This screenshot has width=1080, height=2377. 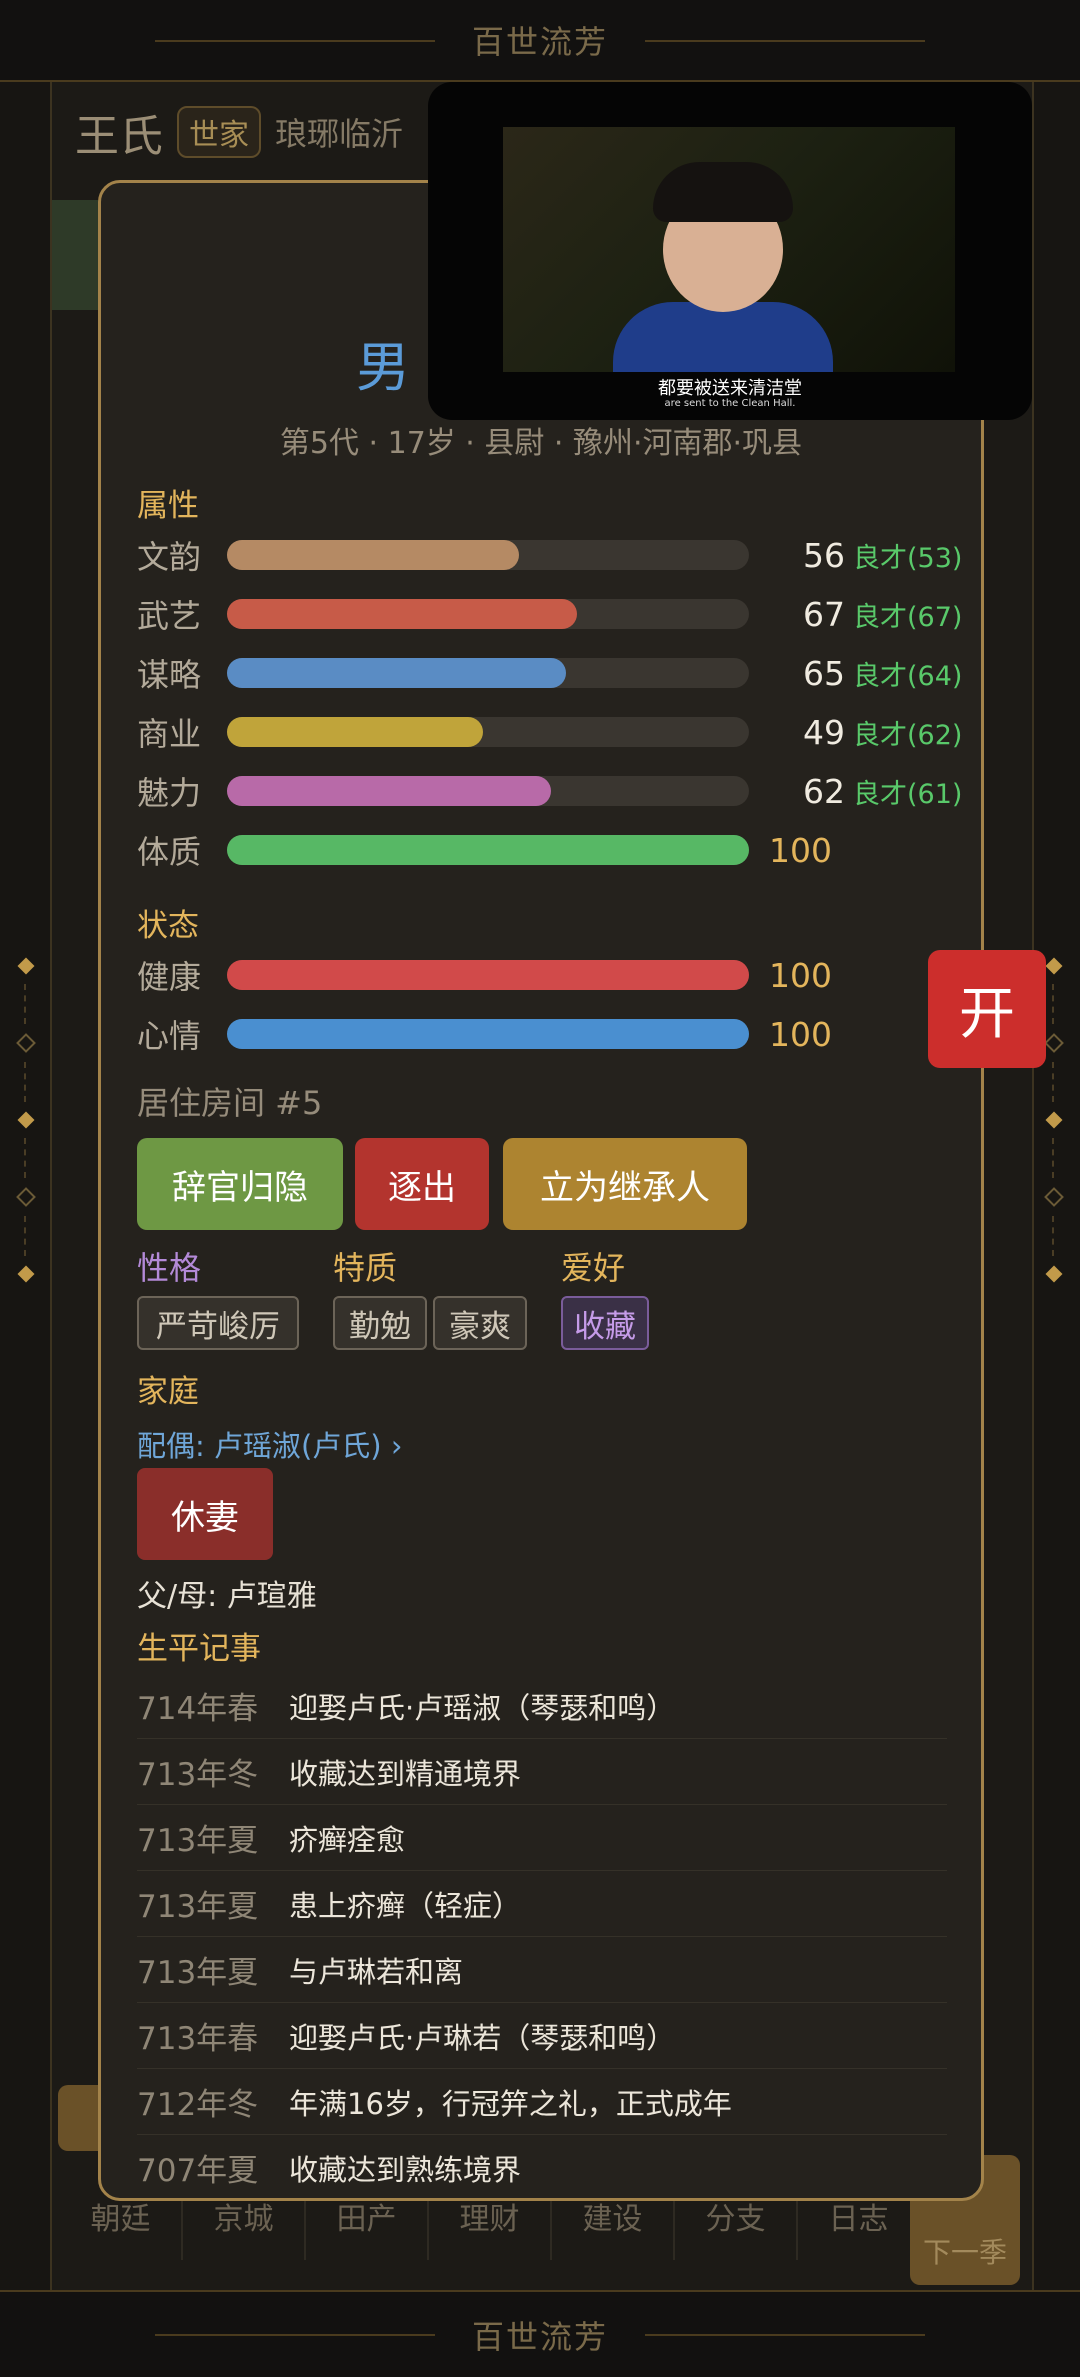 I want to click on attribute-value: 65, so click(x=824, y=673).